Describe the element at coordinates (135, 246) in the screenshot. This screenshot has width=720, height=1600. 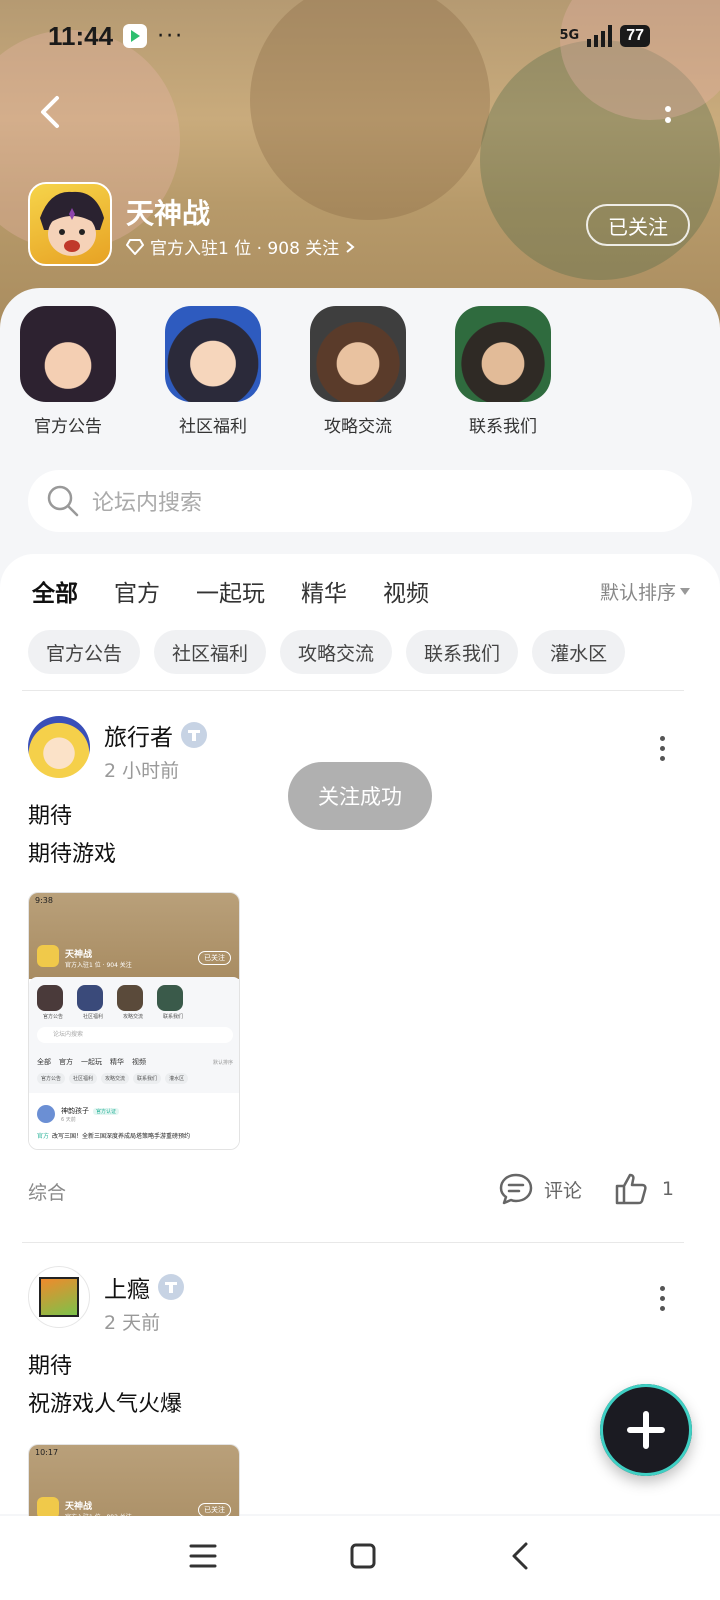
I see `diamond-heart-icon` at that location.